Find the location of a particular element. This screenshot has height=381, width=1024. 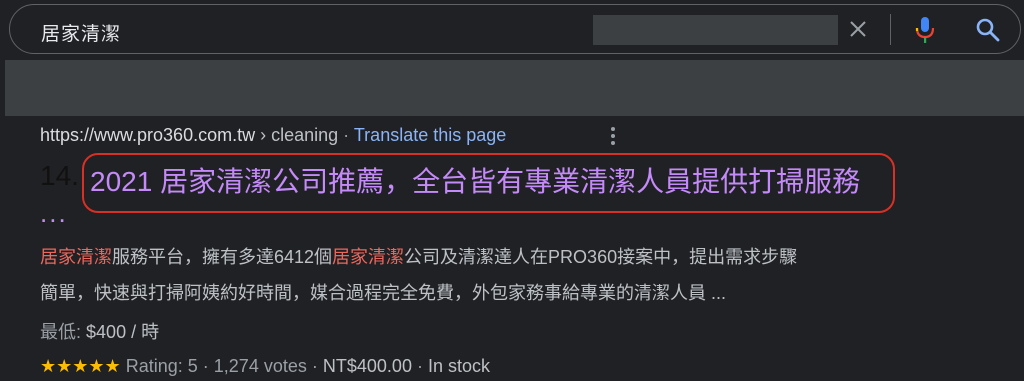

price-value: $400 / 時 is located at coordinates (123, 332).